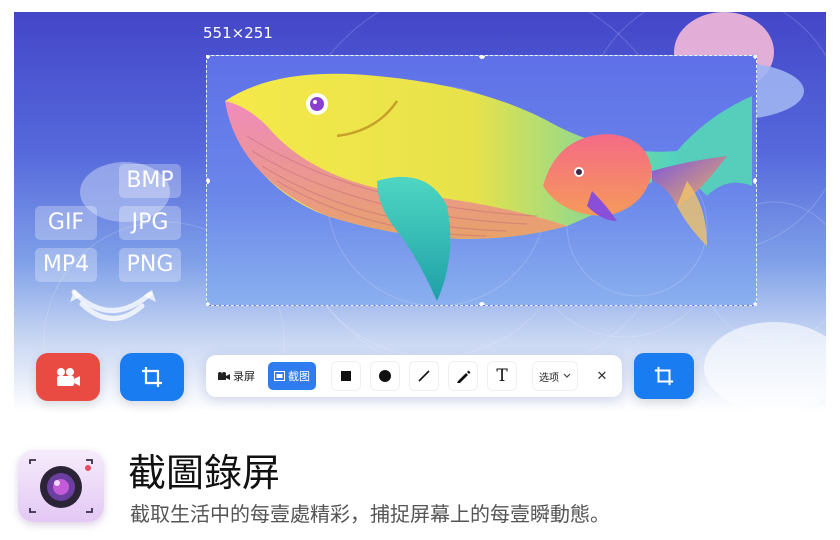 Image resolution: width=840 pixels, height=540 pixels. I want to click on rectangle-tool-button, so click(346, 376).